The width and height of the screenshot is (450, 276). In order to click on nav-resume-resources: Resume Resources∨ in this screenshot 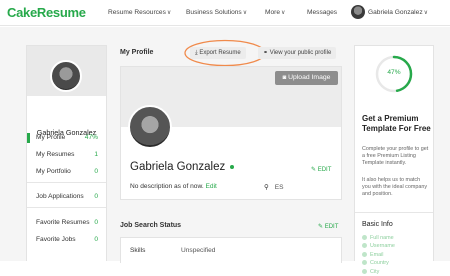, I will do `click(139, 12)`.